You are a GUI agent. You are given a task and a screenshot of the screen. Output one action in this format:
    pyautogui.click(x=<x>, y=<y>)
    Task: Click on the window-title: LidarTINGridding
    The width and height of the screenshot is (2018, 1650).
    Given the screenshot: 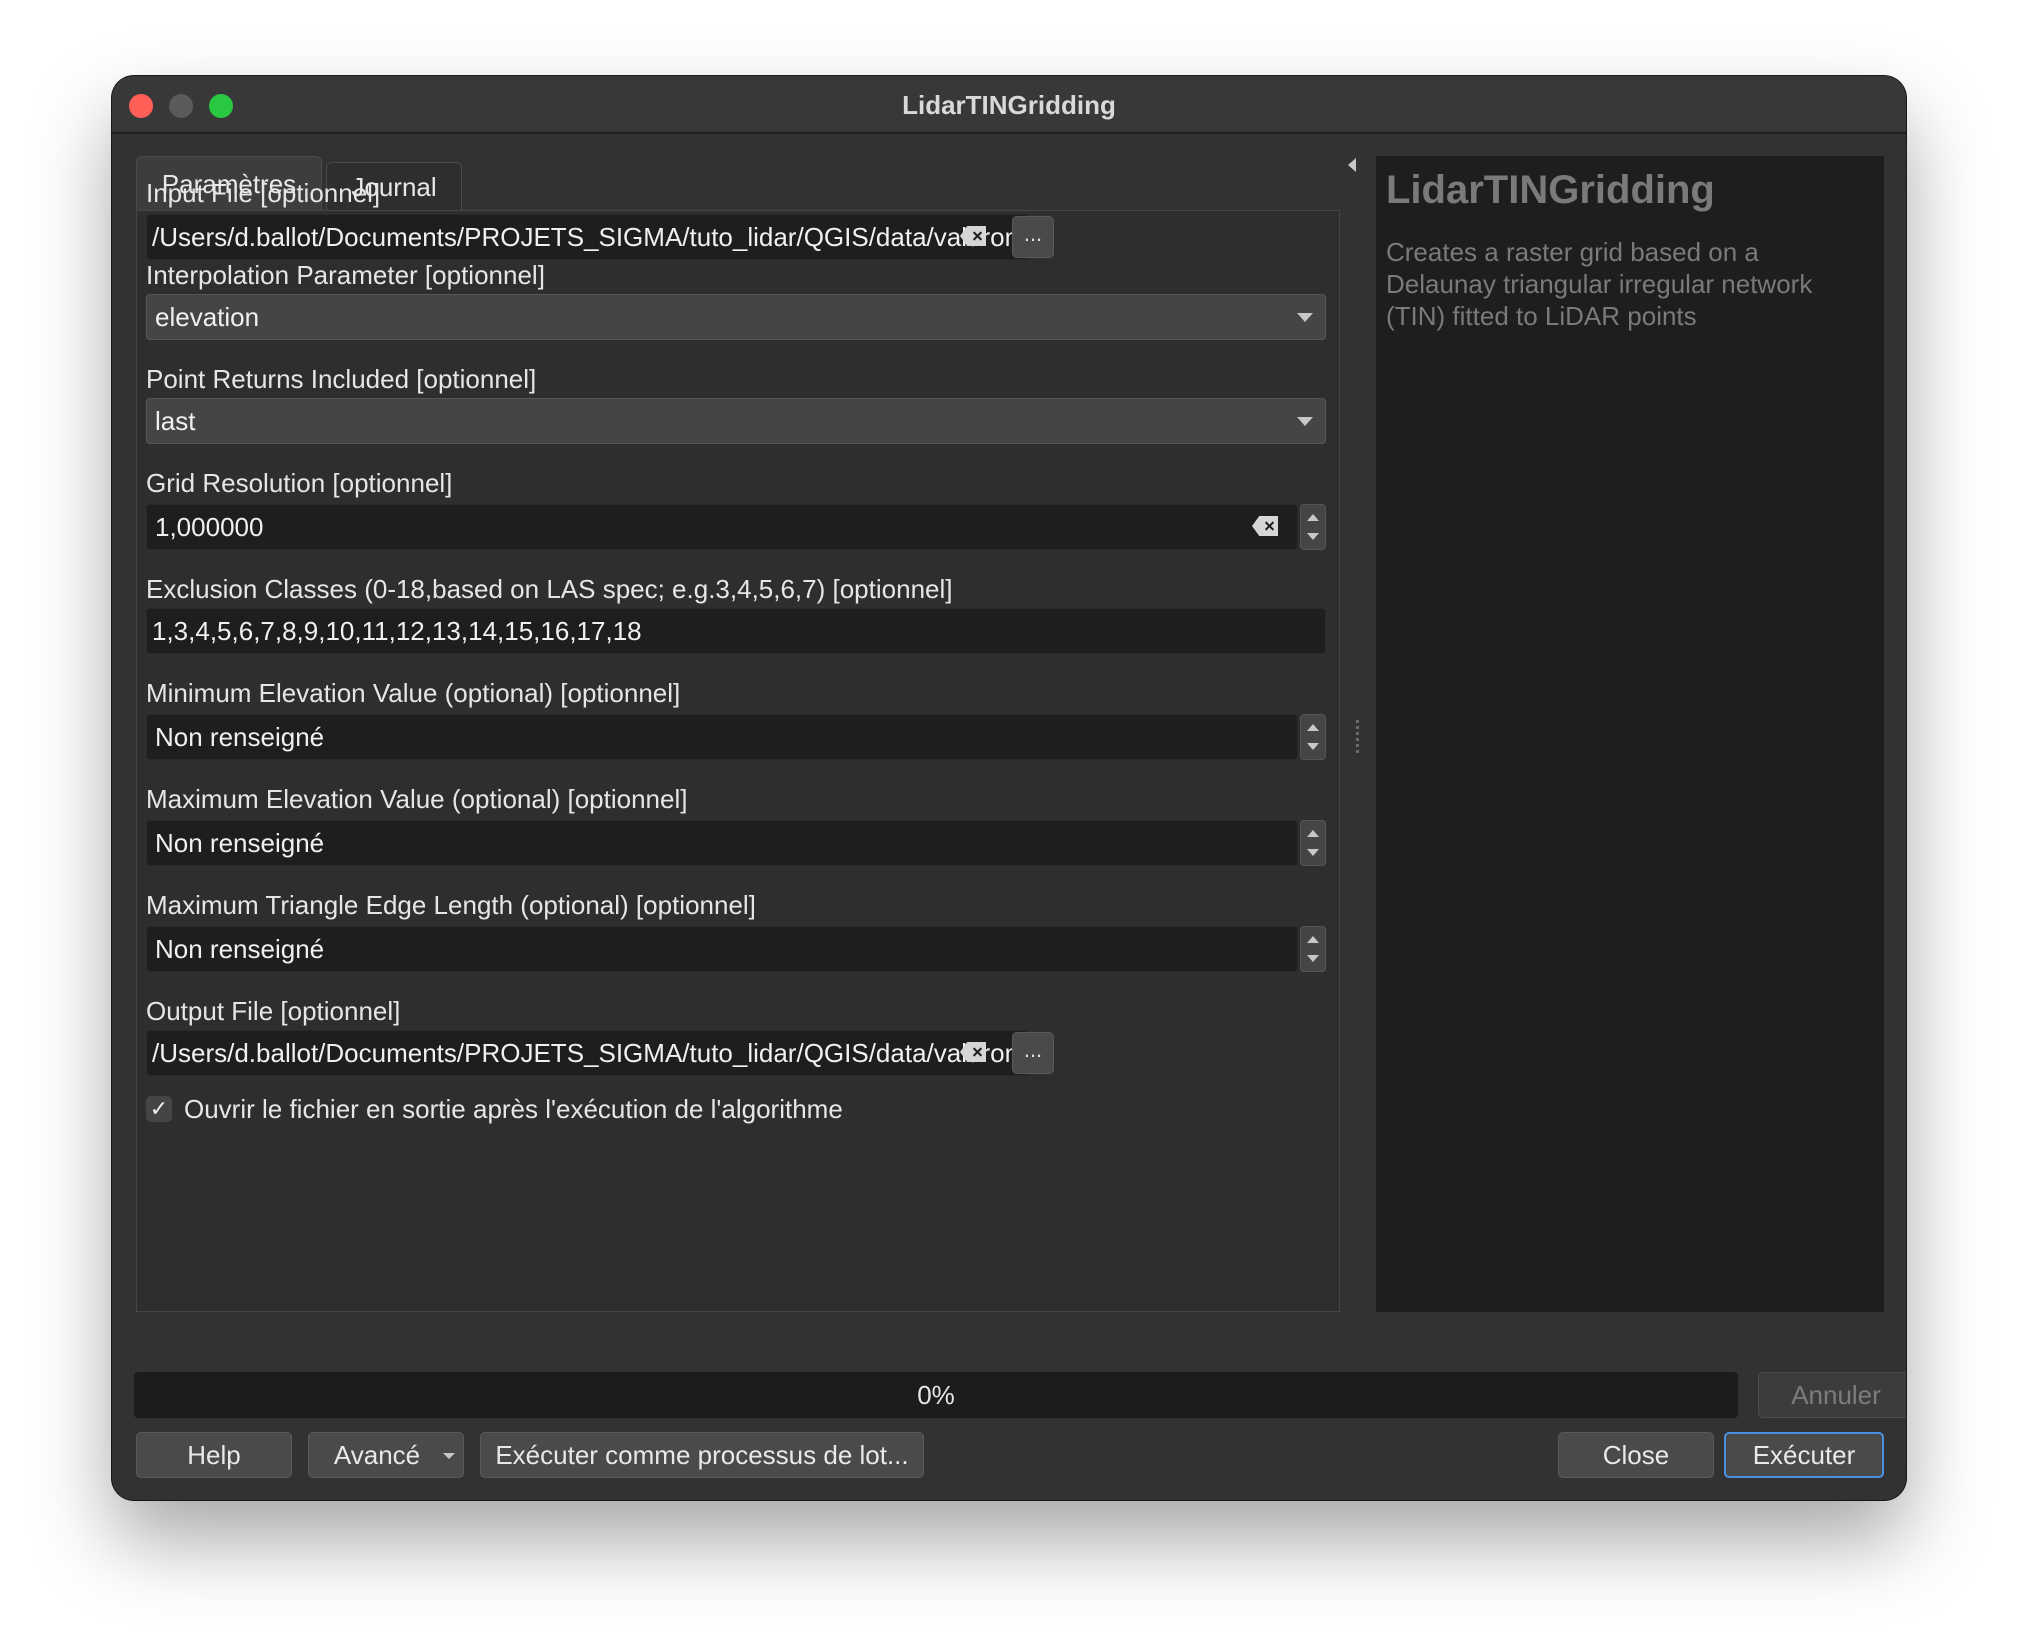 What is the action you would take?
    pyautogui.click(x=1009, y=105)
    